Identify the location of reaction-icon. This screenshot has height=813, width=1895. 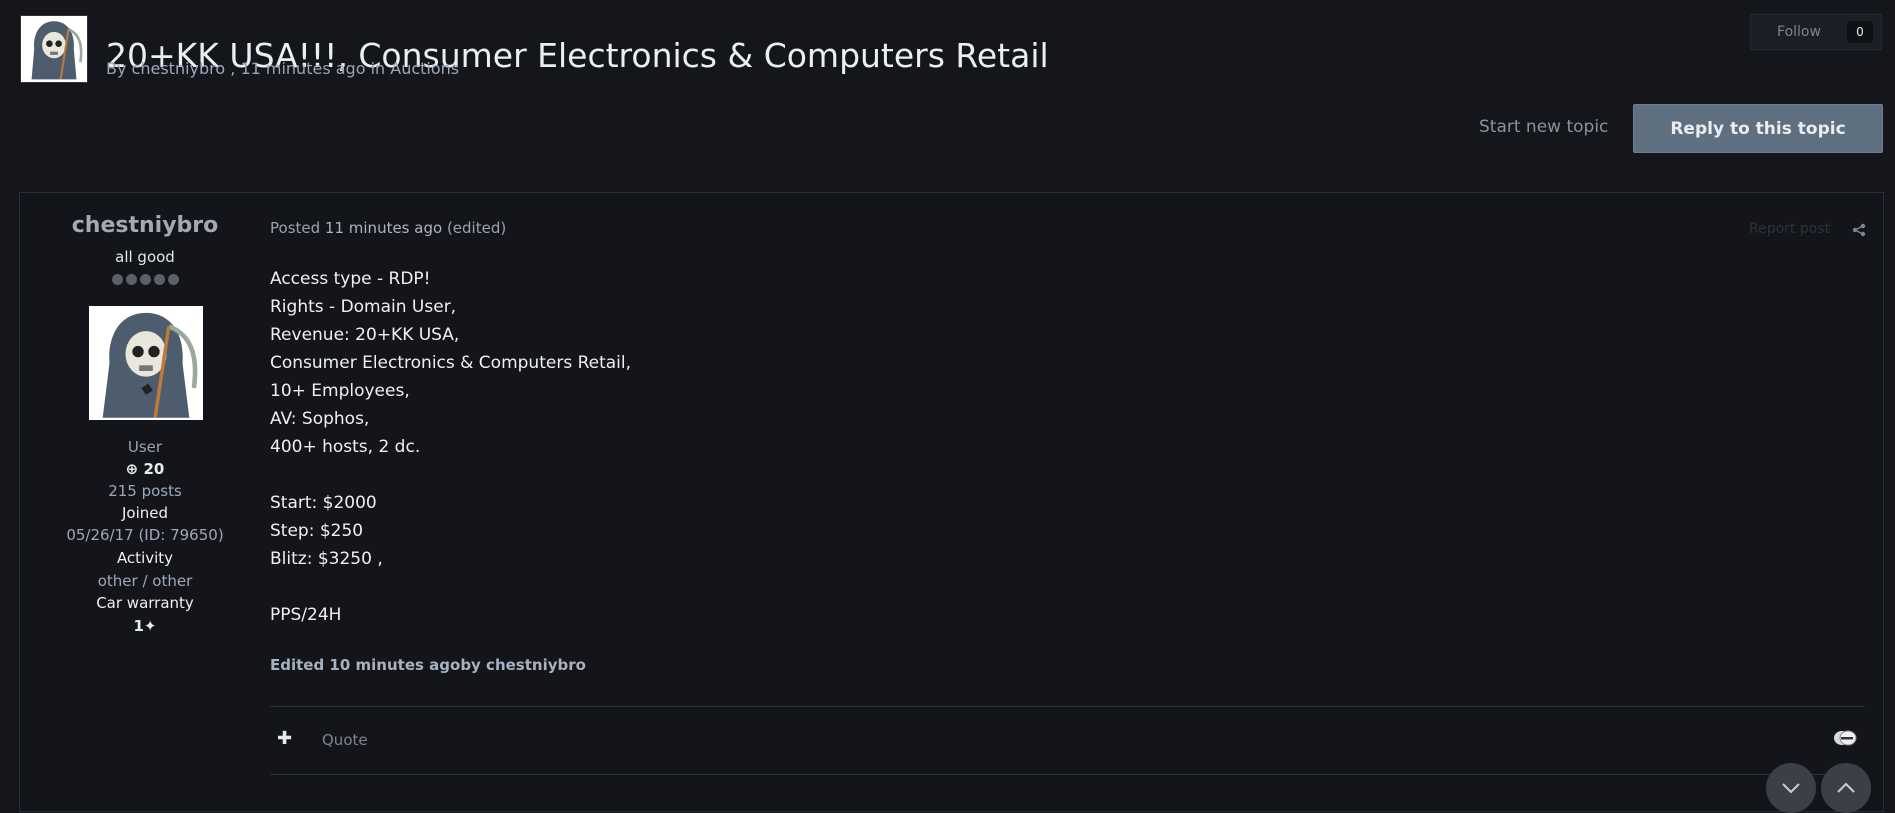
(1845, 738).